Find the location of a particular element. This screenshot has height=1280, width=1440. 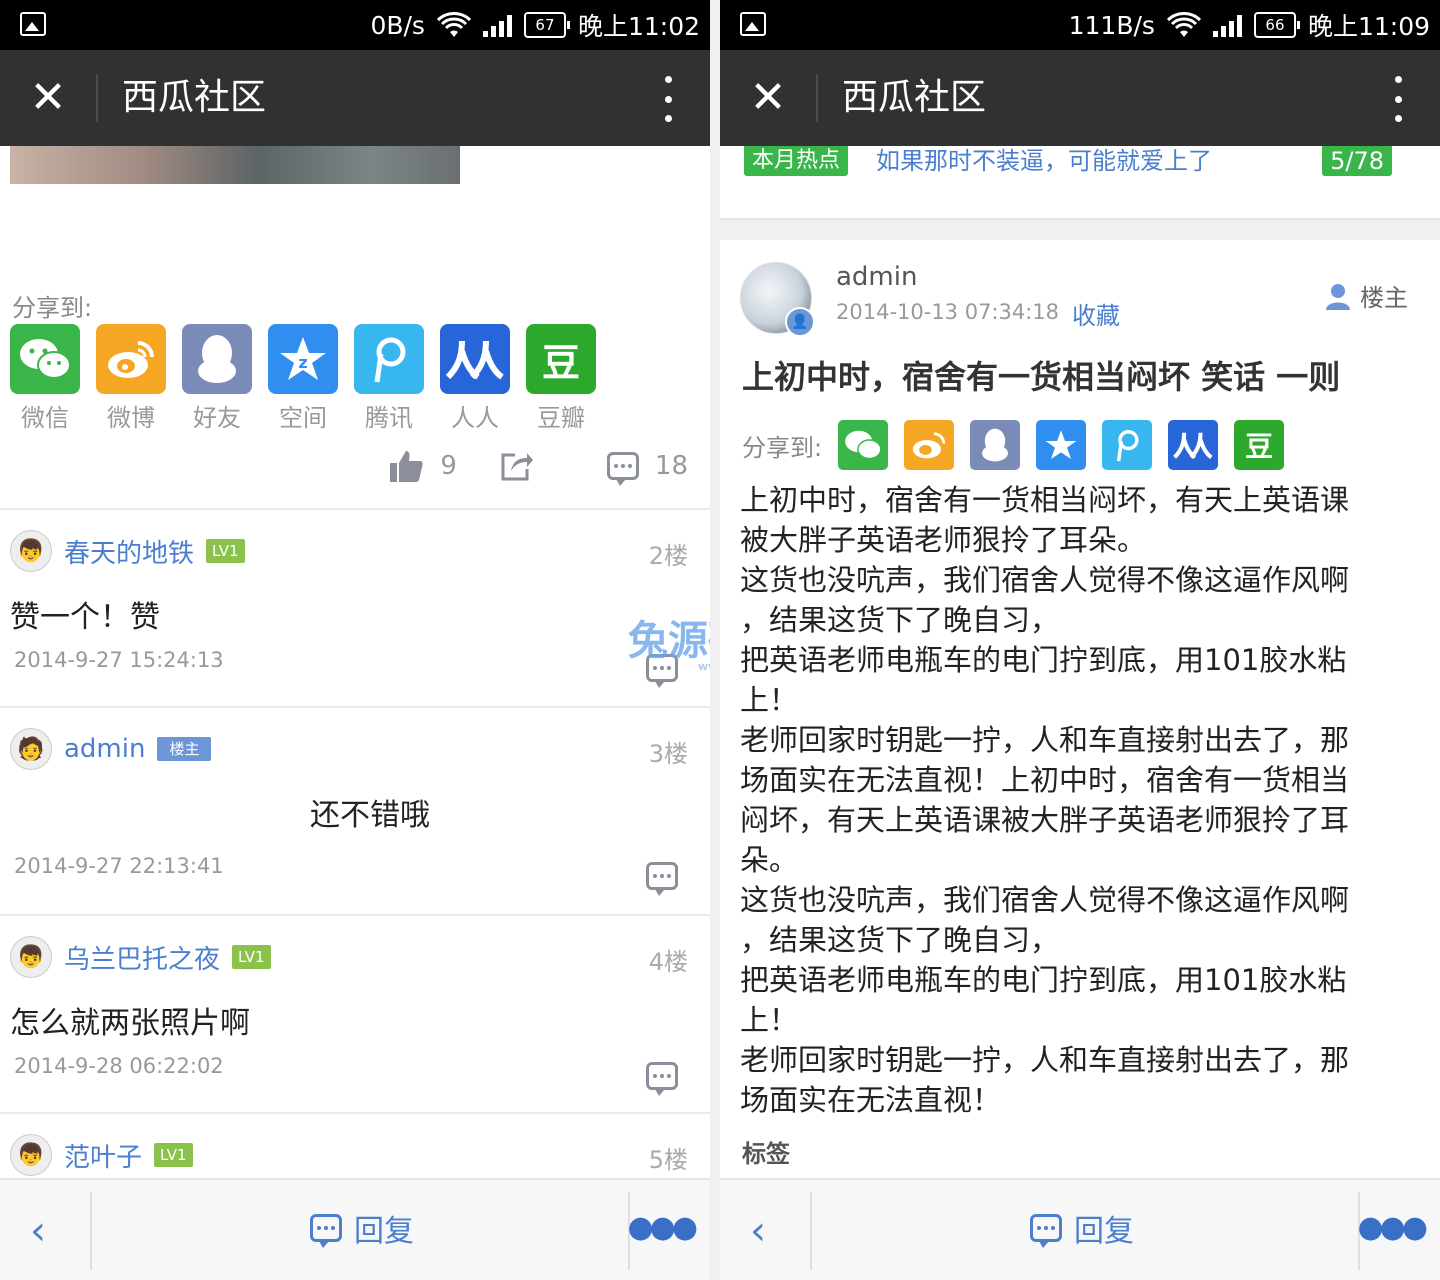

battery-icon: 67 is located at coordinates (546, 25).